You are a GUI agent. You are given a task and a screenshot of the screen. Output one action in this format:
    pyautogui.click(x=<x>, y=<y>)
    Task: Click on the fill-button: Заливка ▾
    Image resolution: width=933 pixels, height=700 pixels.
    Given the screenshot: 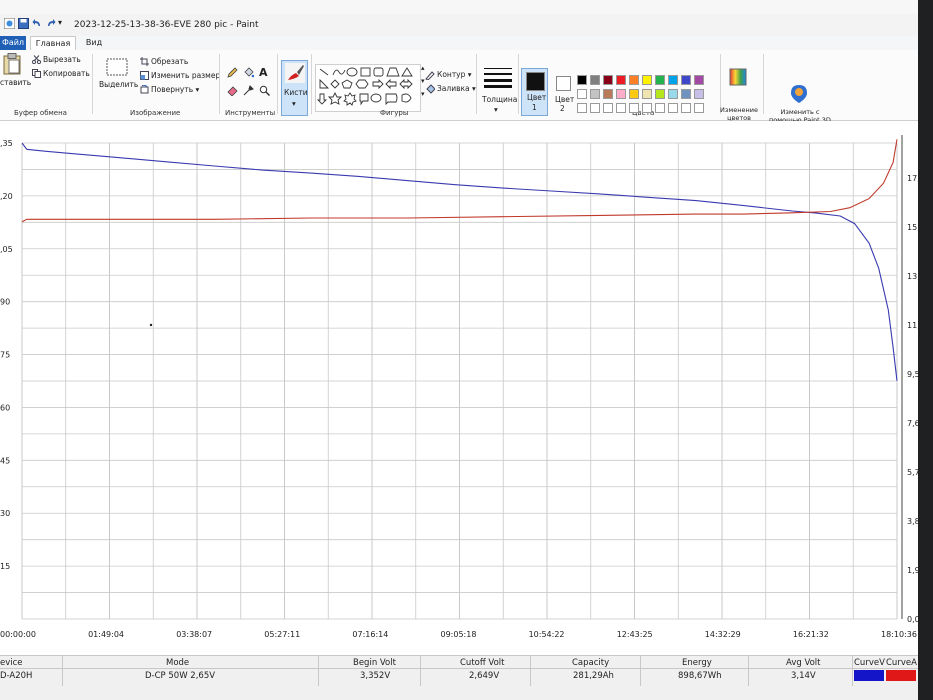 What is the action you would take?
    pyautogui.click(x=456, y=88)
    